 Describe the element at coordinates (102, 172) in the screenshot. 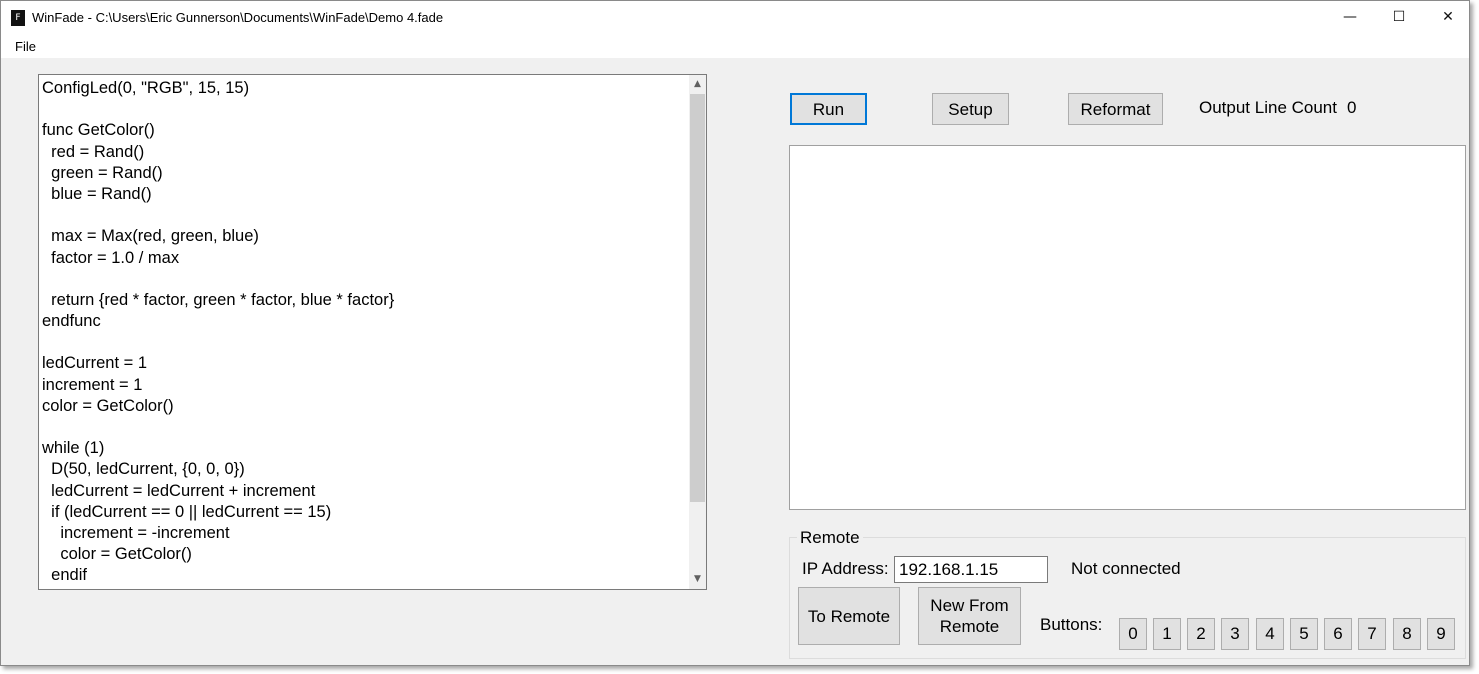

I see `code-line: green = Rand()` at that location.